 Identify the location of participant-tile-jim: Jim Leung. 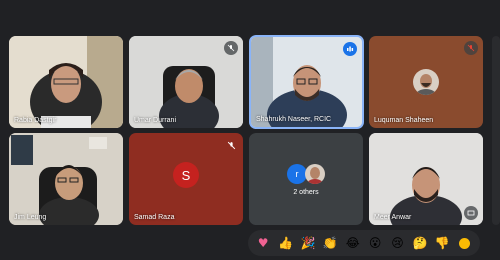
(66, 179).